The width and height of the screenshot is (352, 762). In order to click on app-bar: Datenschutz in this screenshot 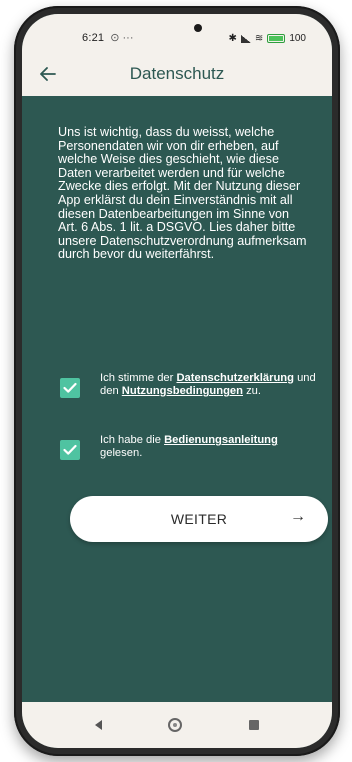, I will do `click(177, 74)`.